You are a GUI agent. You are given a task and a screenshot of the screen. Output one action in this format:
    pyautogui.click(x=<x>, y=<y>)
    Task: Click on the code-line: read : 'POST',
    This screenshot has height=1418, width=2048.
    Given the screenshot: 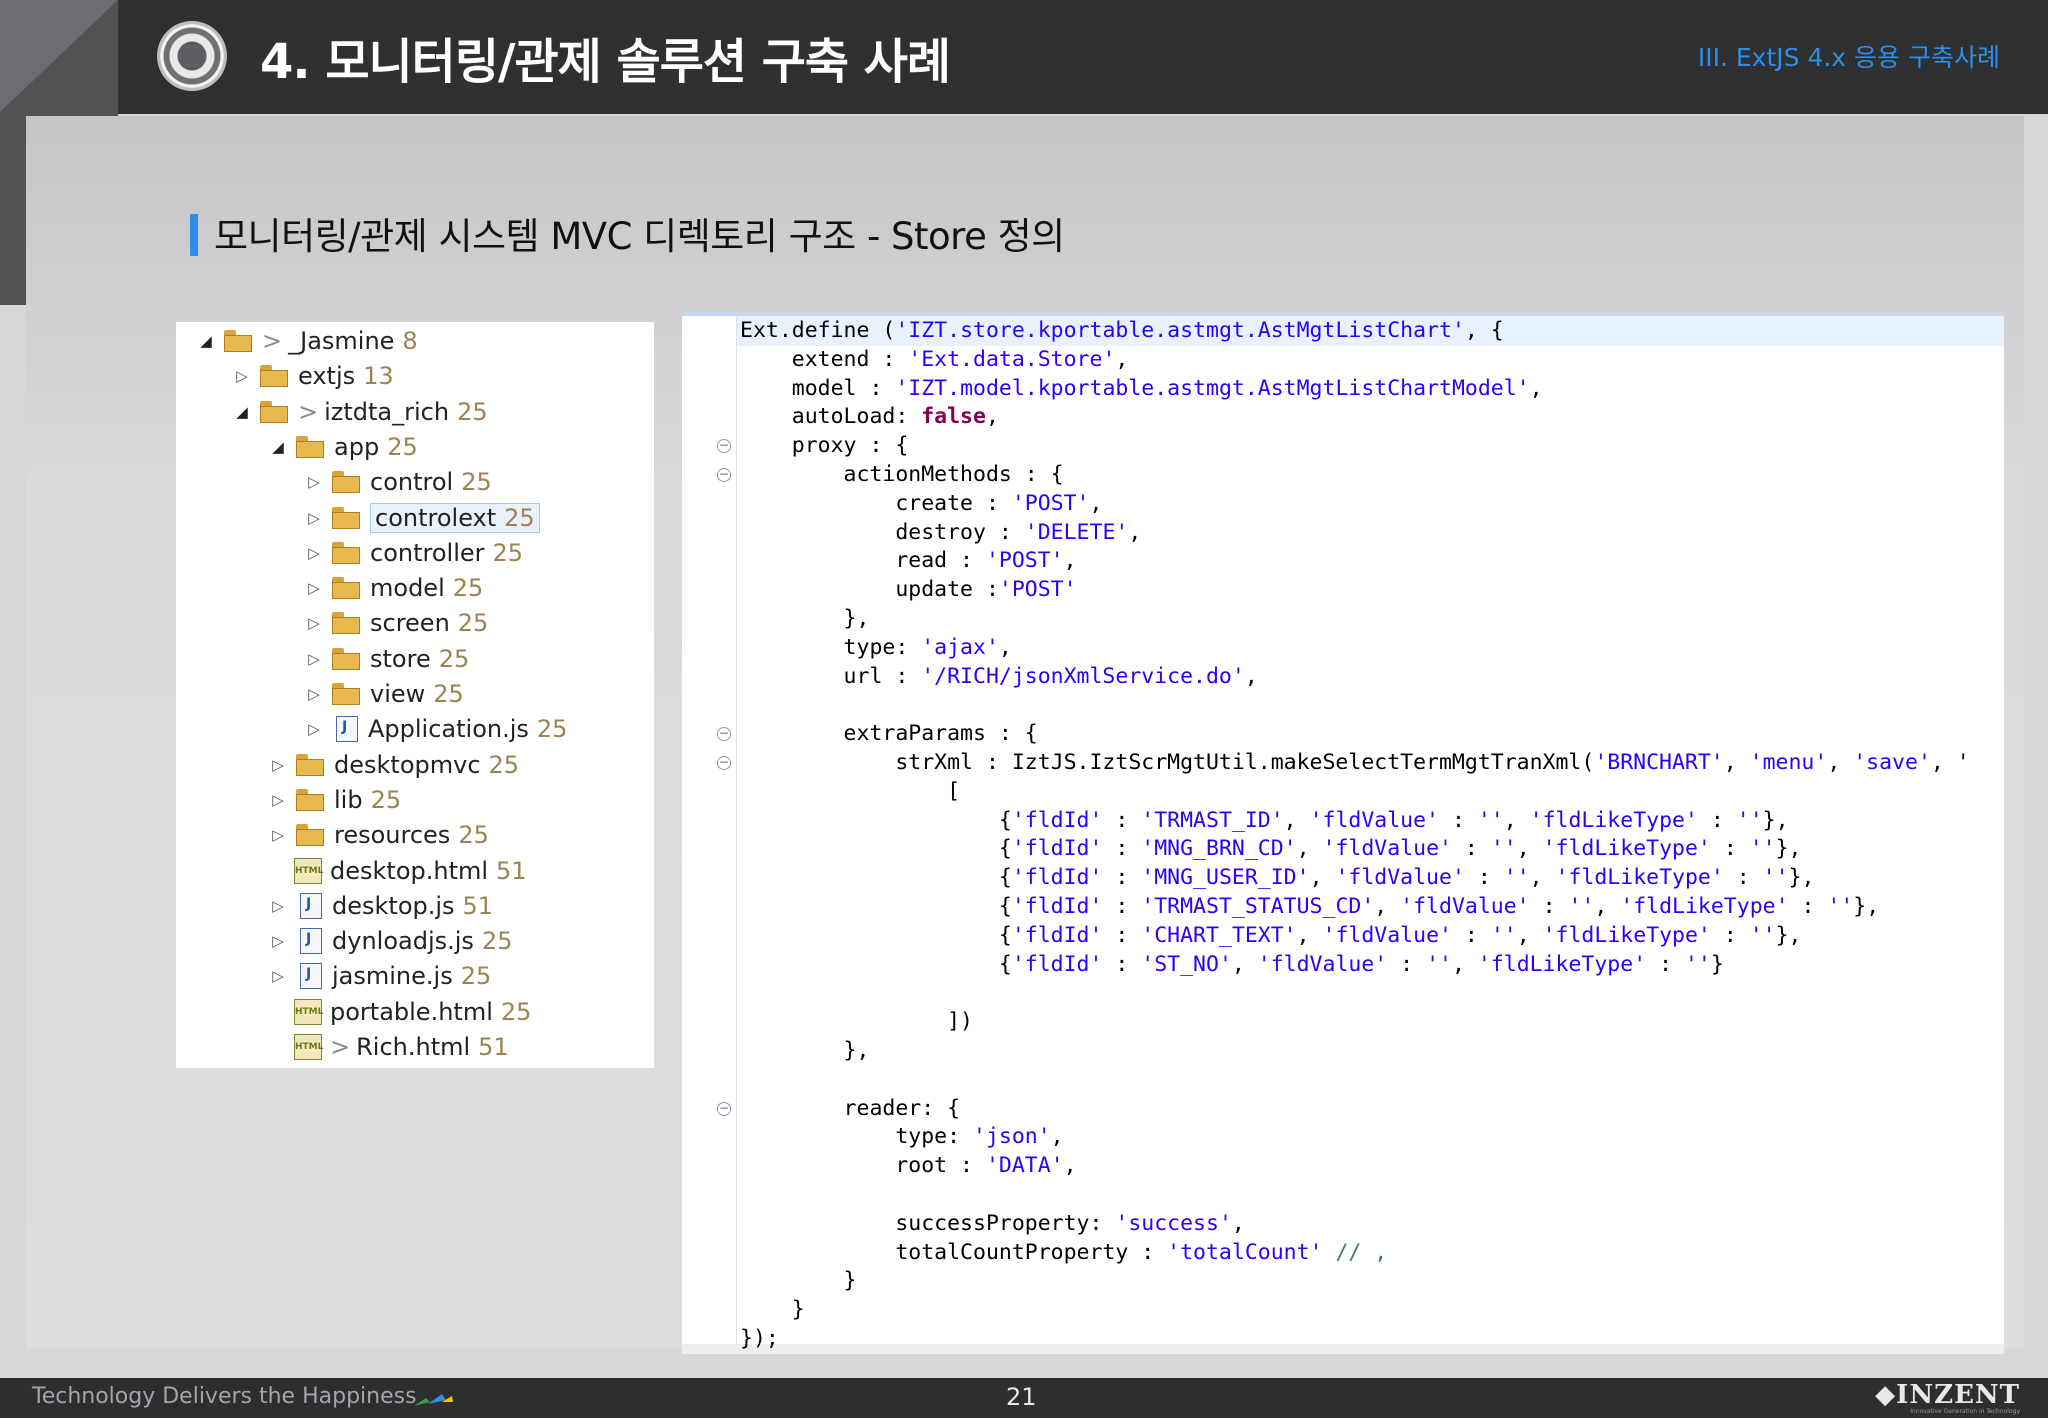 What is the action you would take?
    pyautogui.click(x=908, y=561)
    